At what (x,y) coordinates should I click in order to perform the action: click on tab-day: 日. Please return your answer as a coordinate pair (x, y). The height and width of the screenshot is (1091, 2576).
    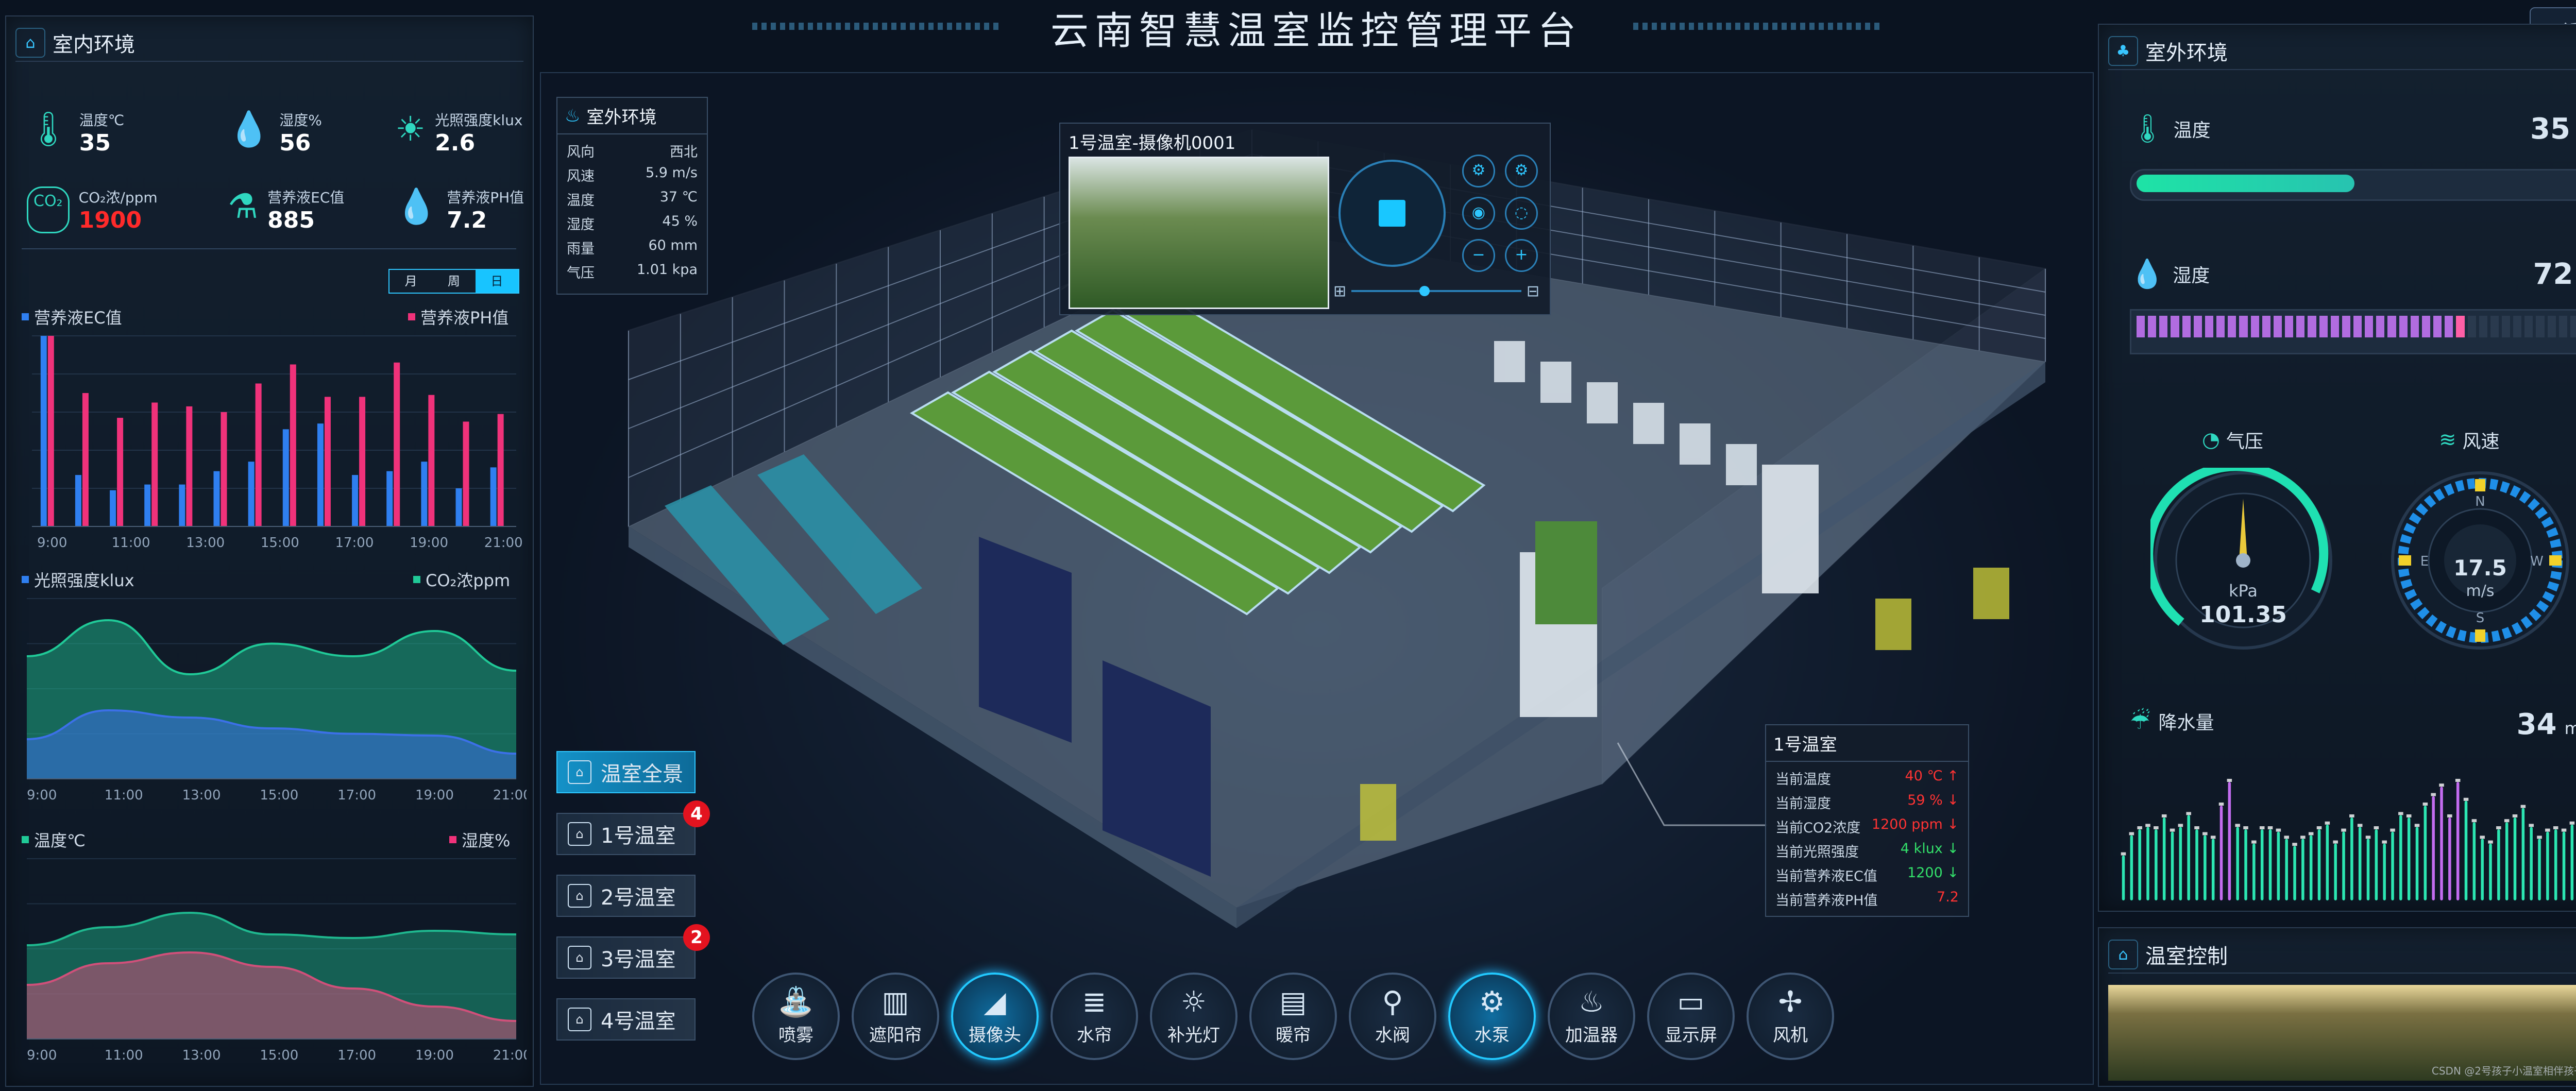
    Looking at the image, I should click on (497, 281).